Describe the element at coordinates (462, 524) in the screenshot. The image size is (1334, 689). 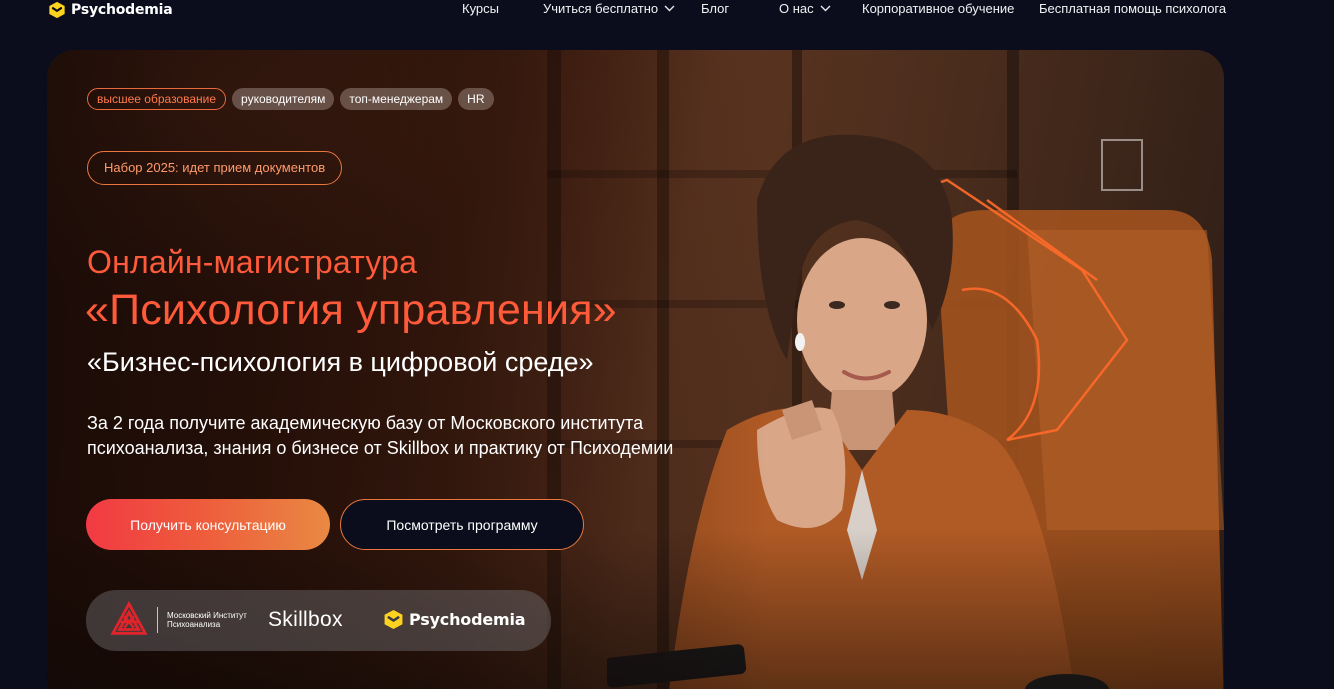
I see `view-program-button: Посмотреть программу` at that location.